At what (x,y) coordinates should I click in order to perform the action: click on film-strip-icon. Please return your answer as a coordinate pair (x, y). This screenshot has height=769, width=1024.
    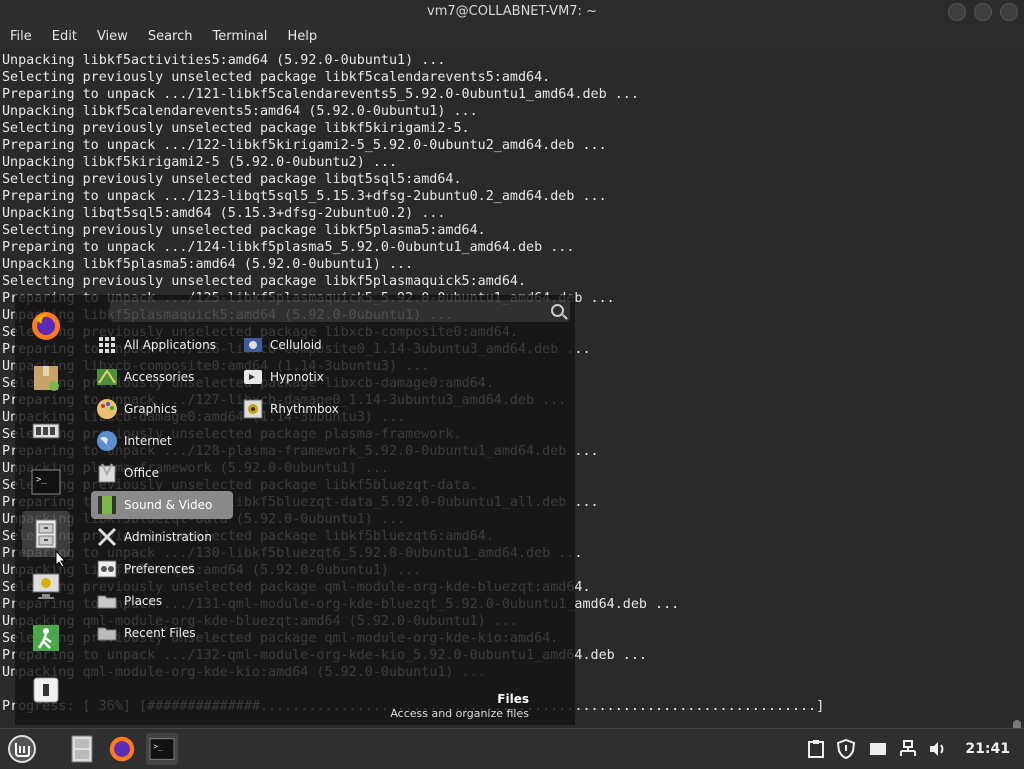
    Looking at the image, I should click on (107, 505).